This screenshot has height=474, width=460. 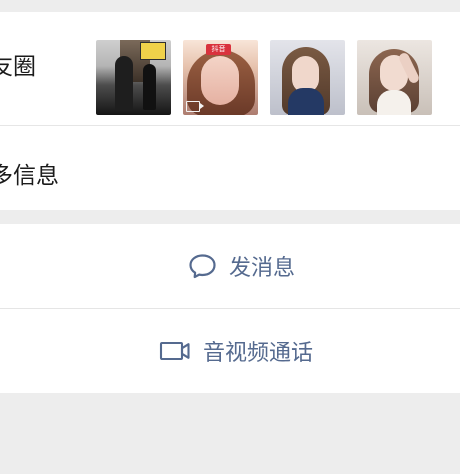 I want to click on portrait-face, so click(x=220, y=80).